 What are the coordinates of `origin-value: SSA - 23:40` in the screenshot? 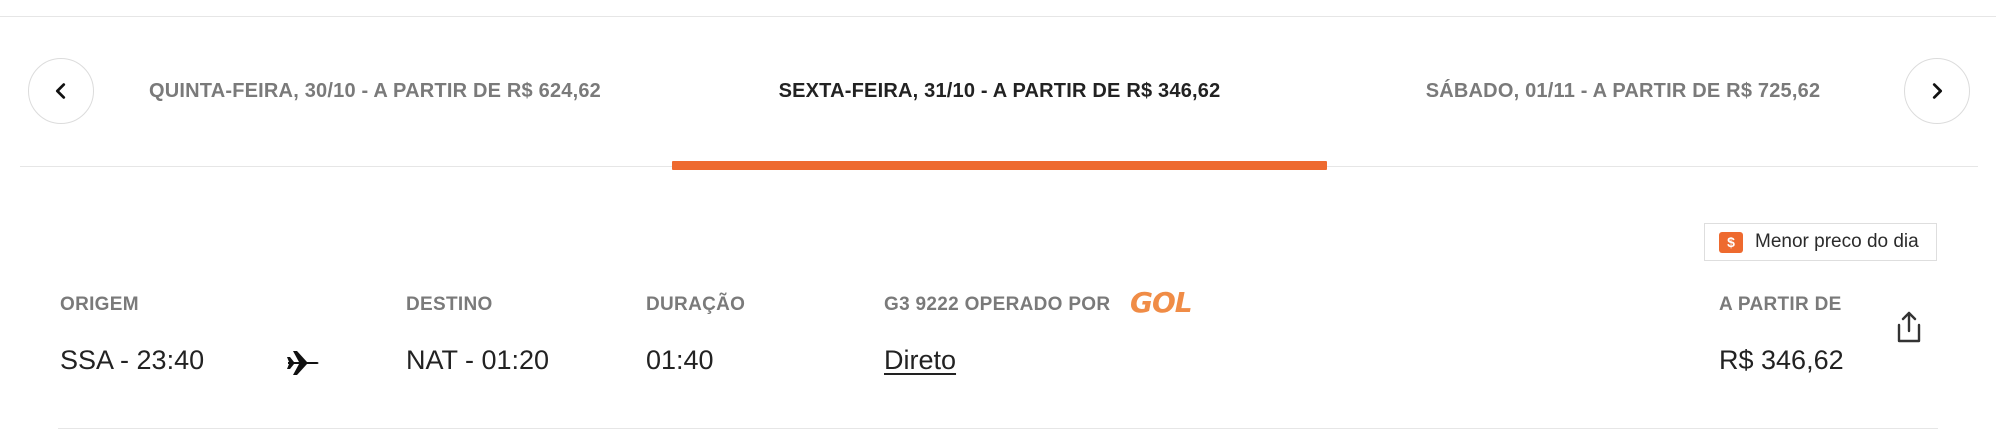 It's located at (132, 360).